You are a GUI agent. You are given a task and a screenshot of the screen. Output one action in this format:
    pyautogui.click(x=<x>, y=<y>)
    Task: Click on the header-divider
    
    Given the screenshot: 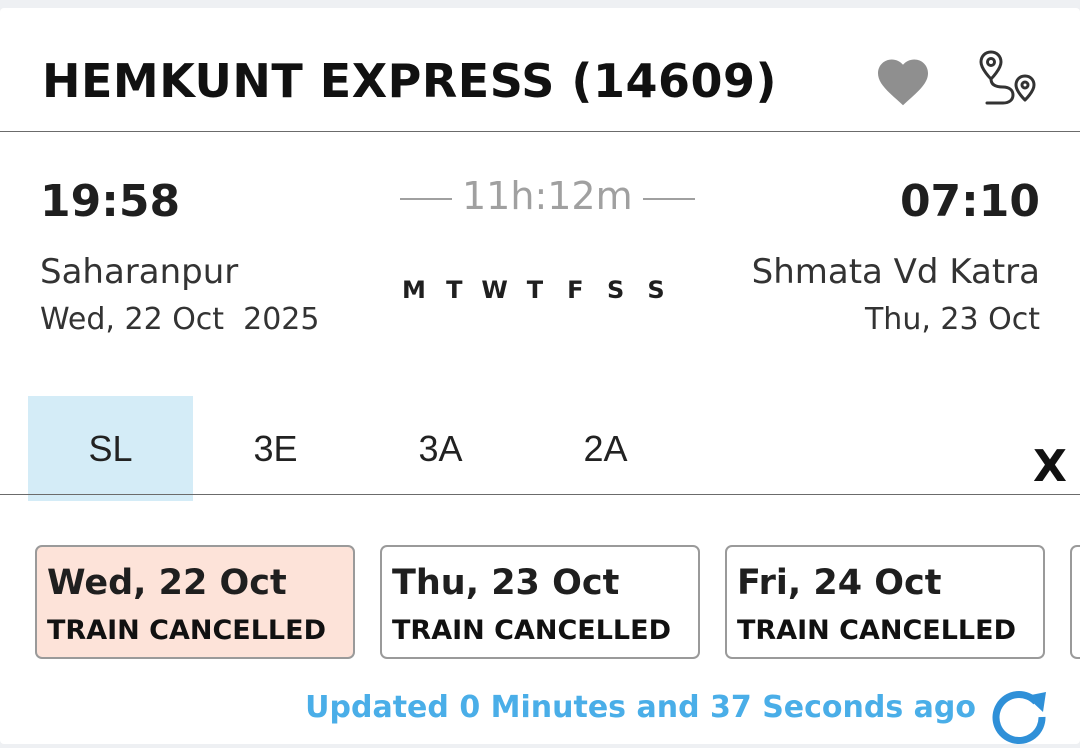 What is the action you would take?
    pyautogui.click(x=540, y=131)
    